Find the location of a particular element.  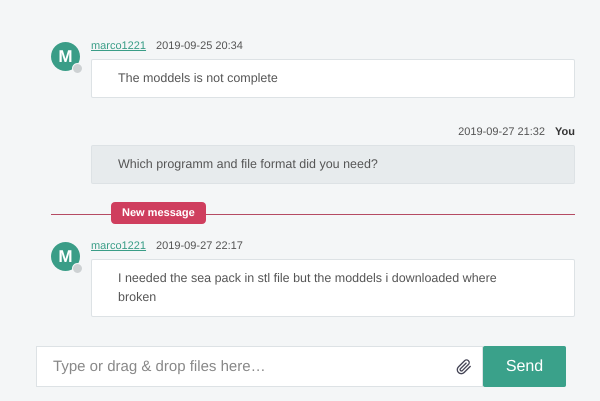

message-time: 2019-09-25 20:34 is located at coordinates (199, 46).